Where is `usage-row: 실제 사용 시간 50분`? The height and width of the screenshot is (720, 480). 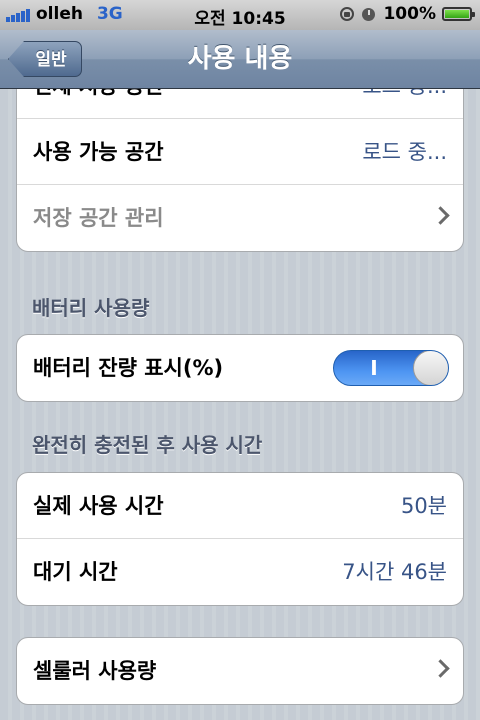 usage-row: 실제 사용 시간 50분 is located at coordinates (240, 506).